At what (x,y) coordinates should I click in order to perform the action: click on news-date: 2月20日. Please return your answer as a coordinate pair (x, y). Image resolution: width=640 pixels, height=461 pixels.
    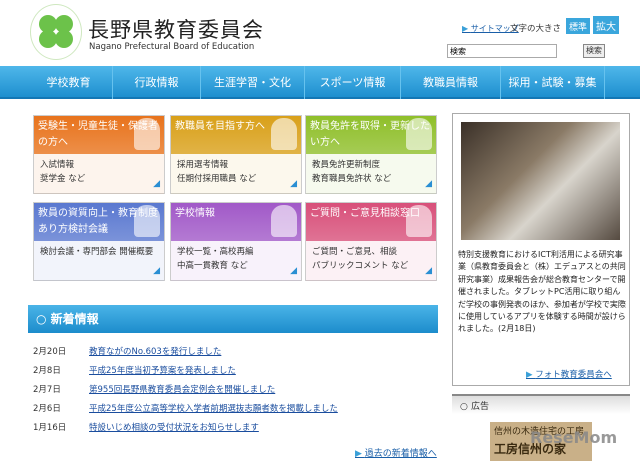
    Looking at the image, I should click on (50, 352).